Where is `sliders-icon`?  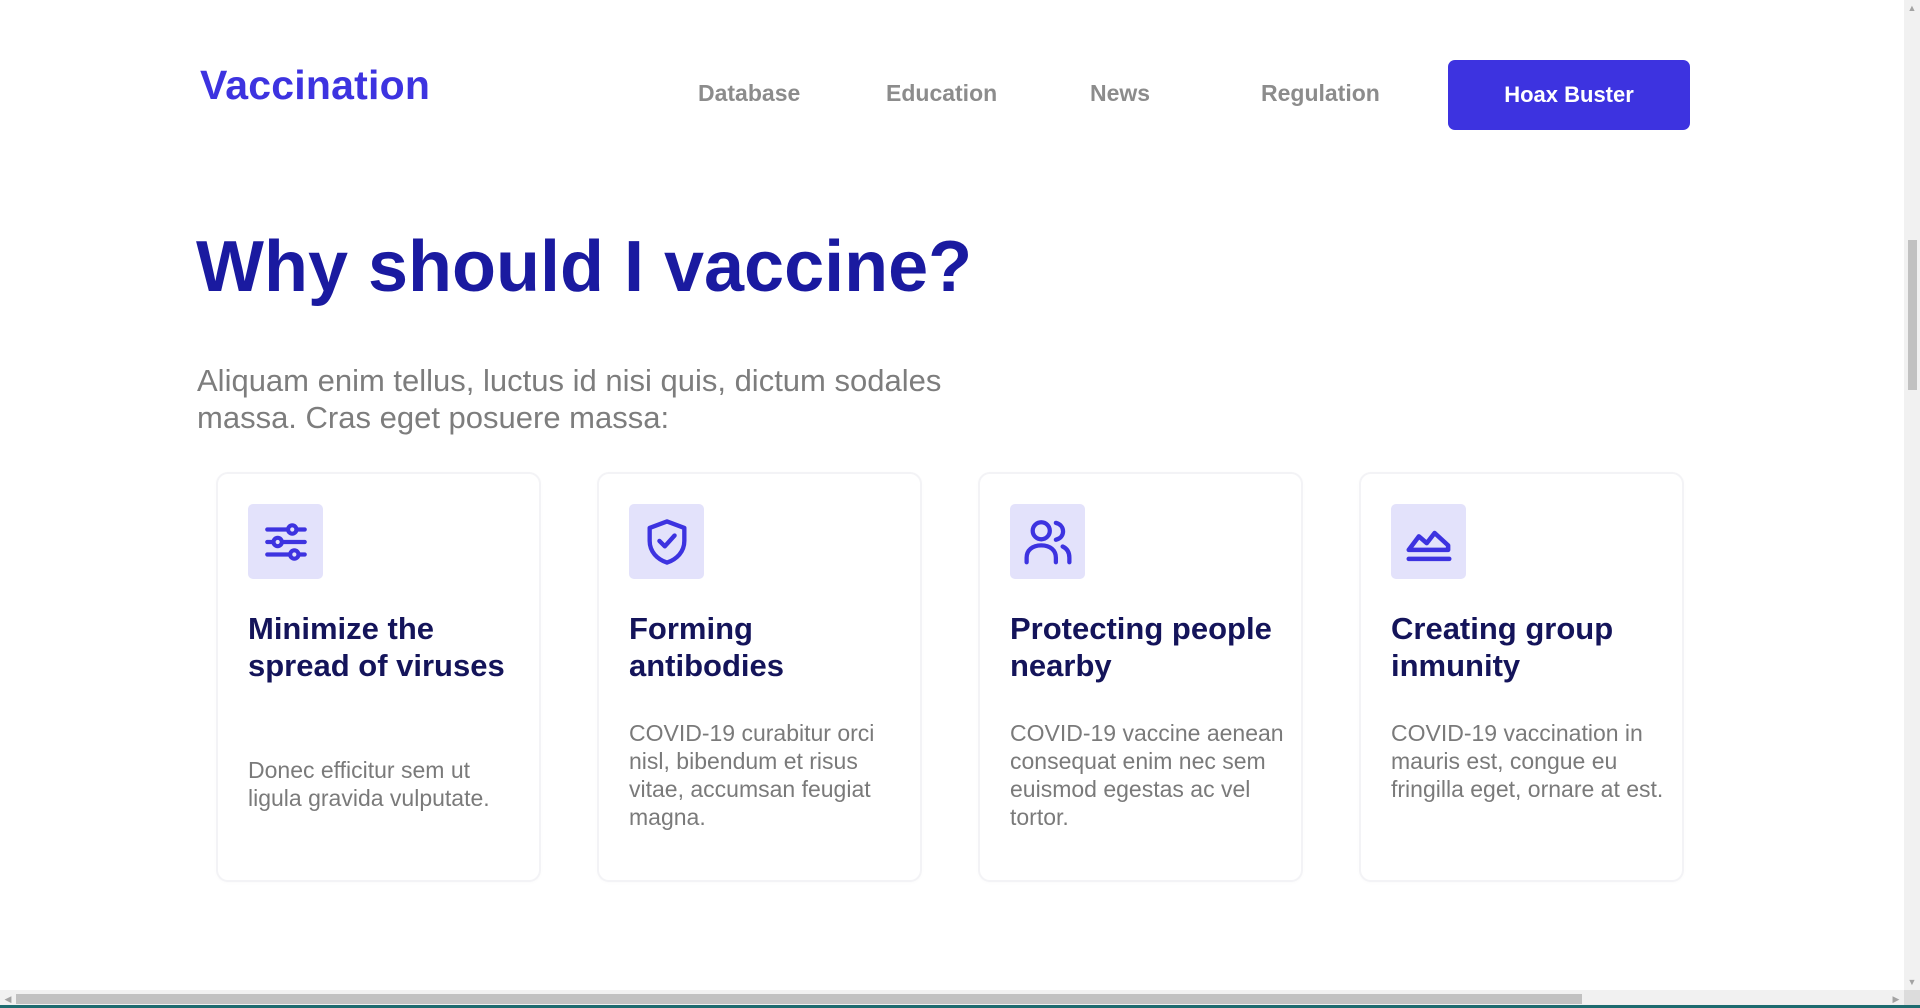 sliders-icon is located at coordinates (285, 541).